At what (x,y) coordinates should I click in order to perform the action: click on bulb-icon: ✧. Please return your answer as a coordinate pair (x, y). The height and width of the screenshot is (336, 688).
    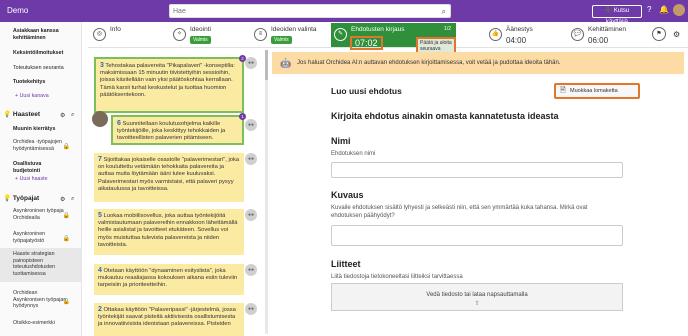
    Looking at the image, I should click on (179, 34).